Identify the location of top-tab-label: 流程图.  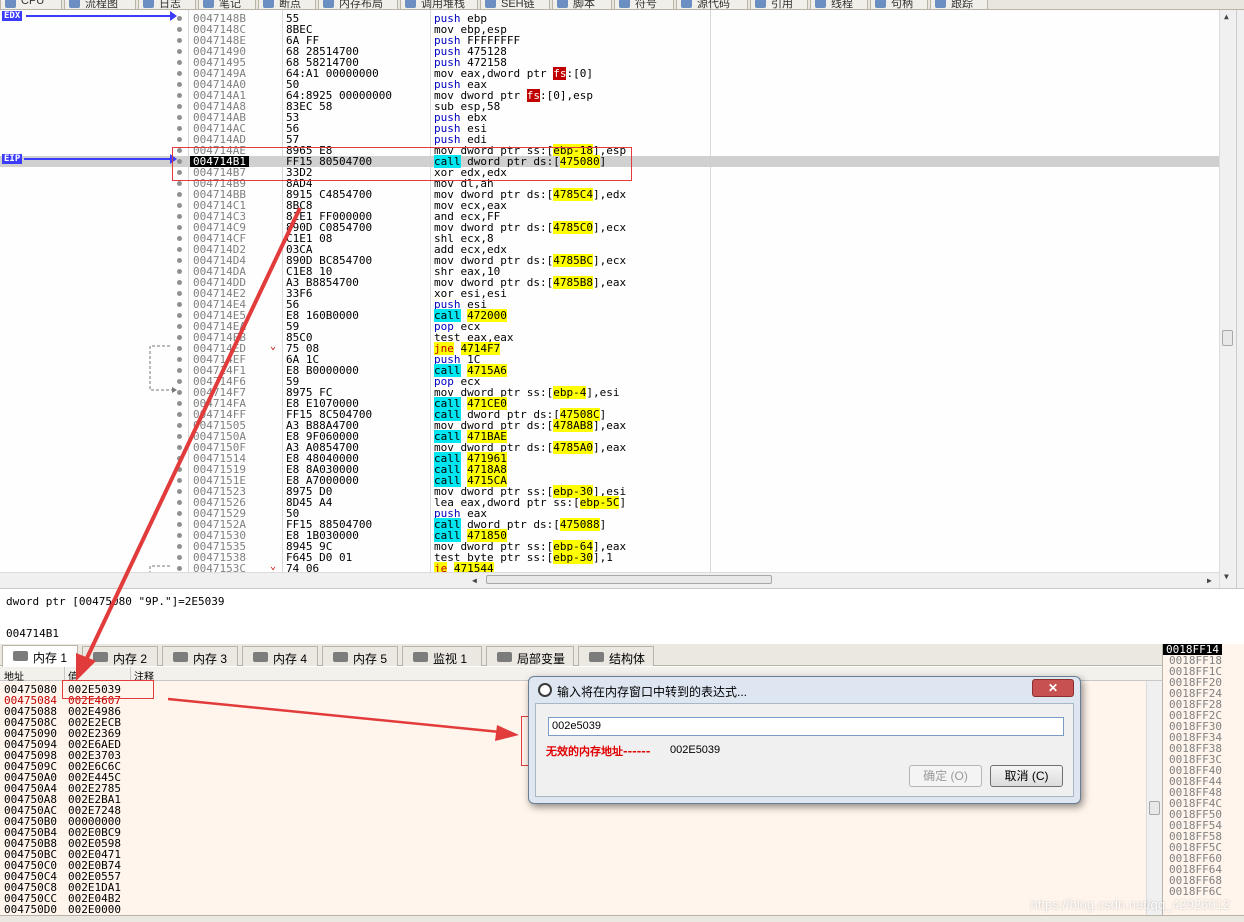
(101, 5).